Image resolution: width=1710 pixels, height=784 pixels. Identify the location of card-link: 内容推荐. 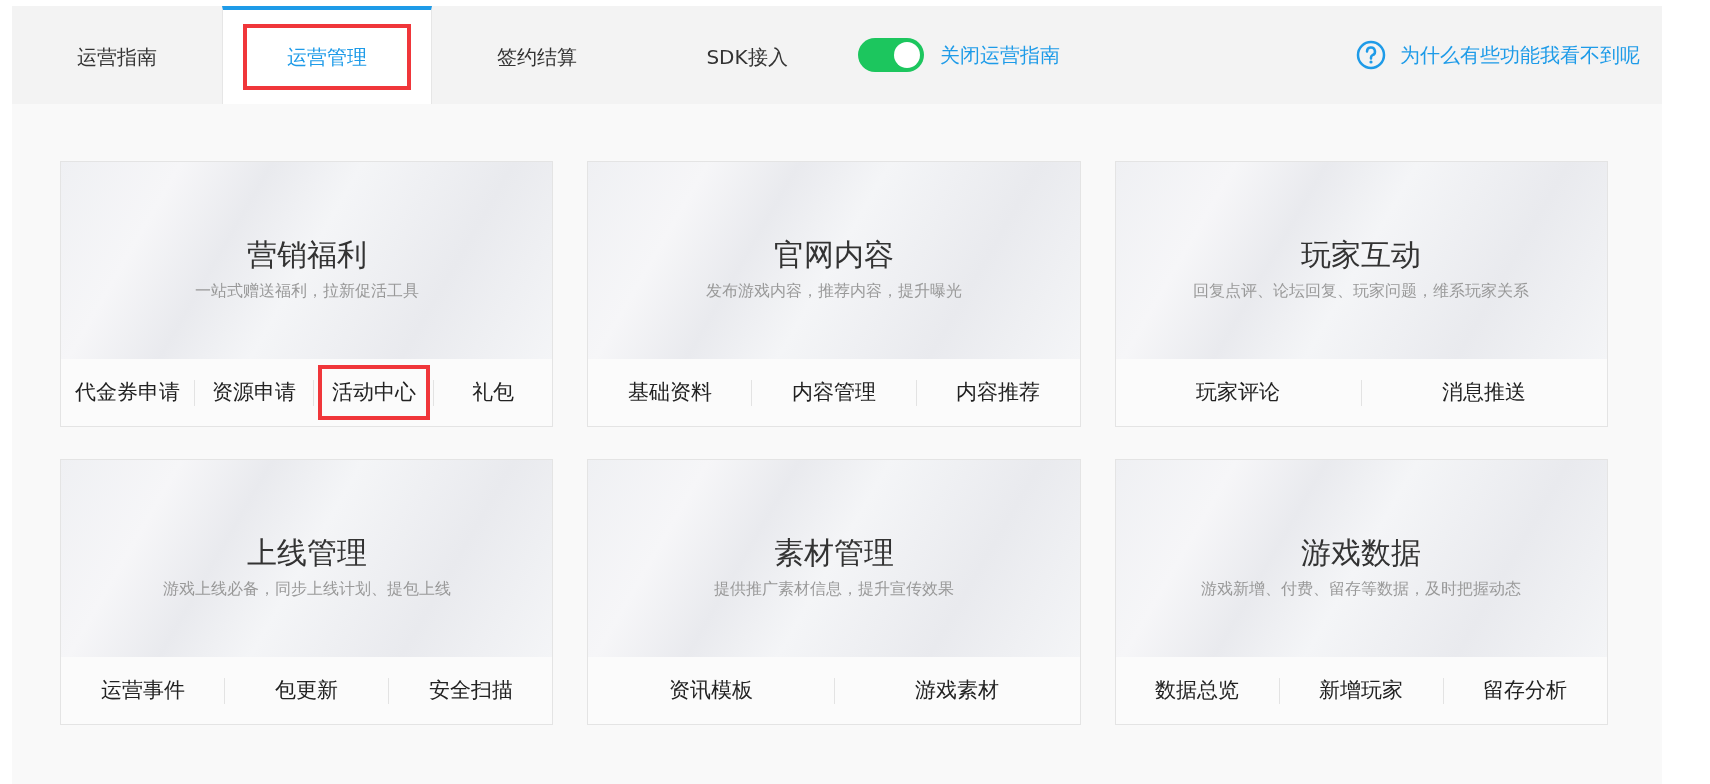
(998, 392).